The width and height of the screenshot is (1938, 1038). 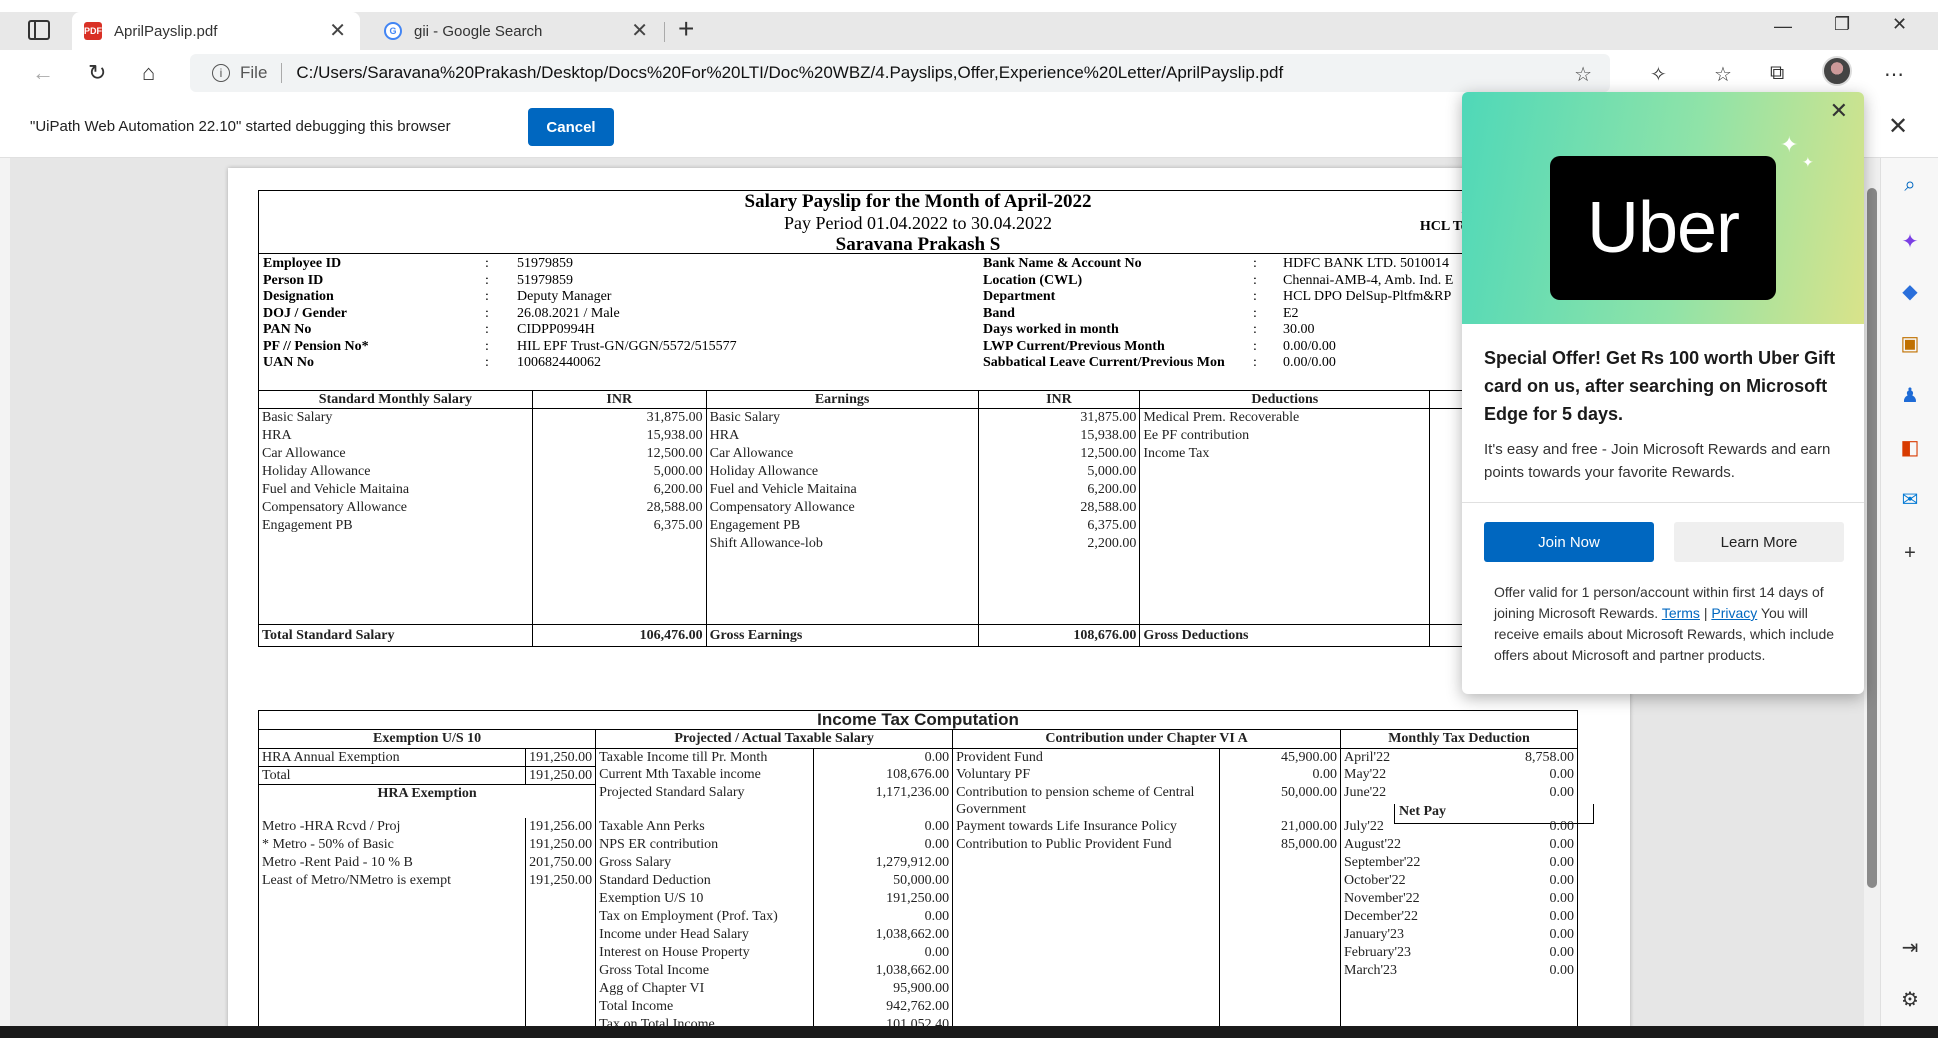 What do you see at coordinates (704, 953) in the screenshot?
I see `taxable-label: Interest on House Property` at bounding box center [704, 953].